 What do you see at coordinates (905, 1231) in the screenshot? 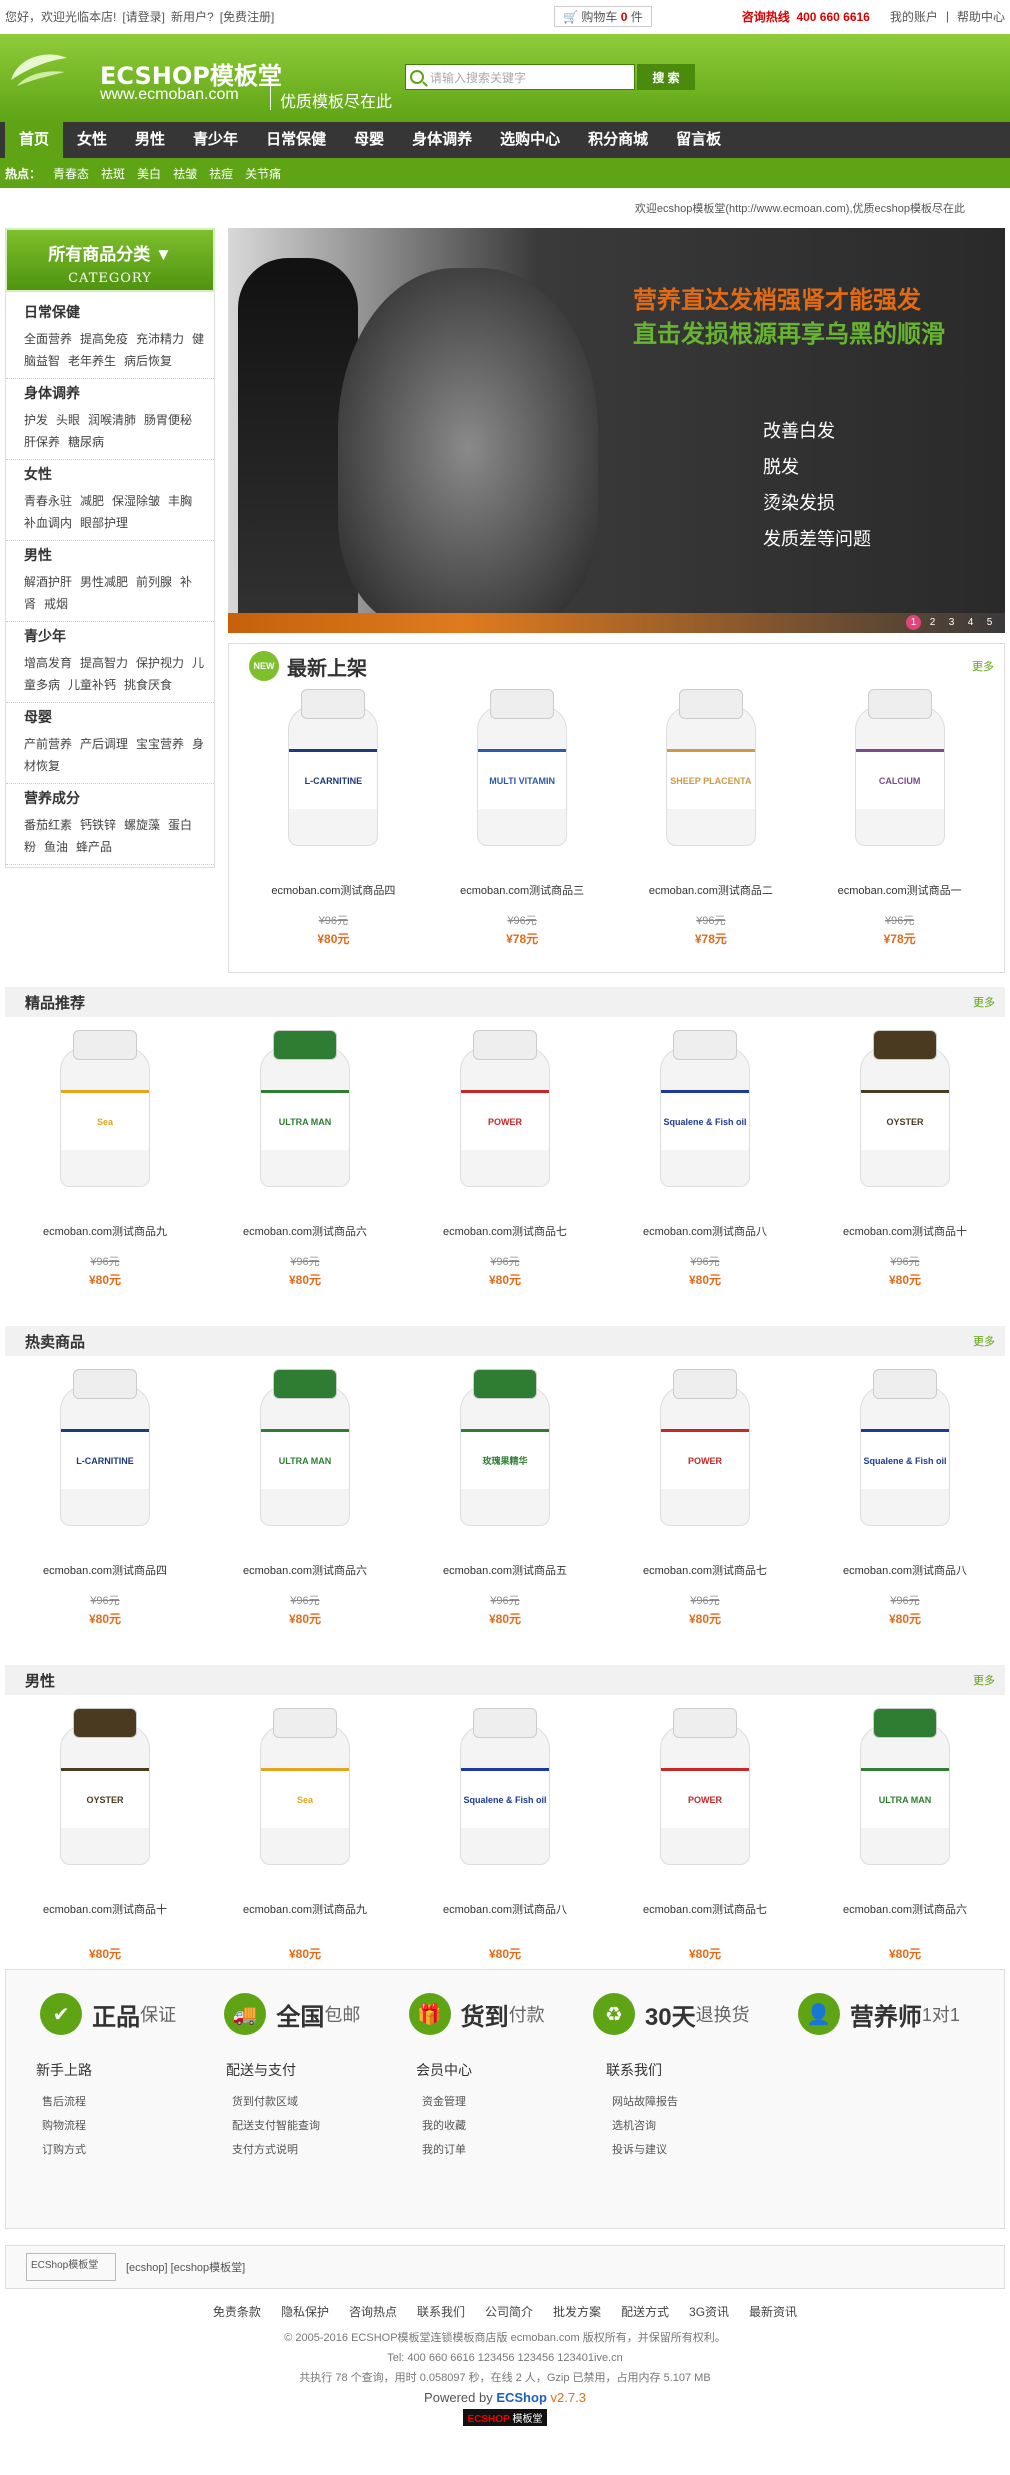
I see `product-name: ecmoban.com测试商品十` at bounding box center [905, 1231].